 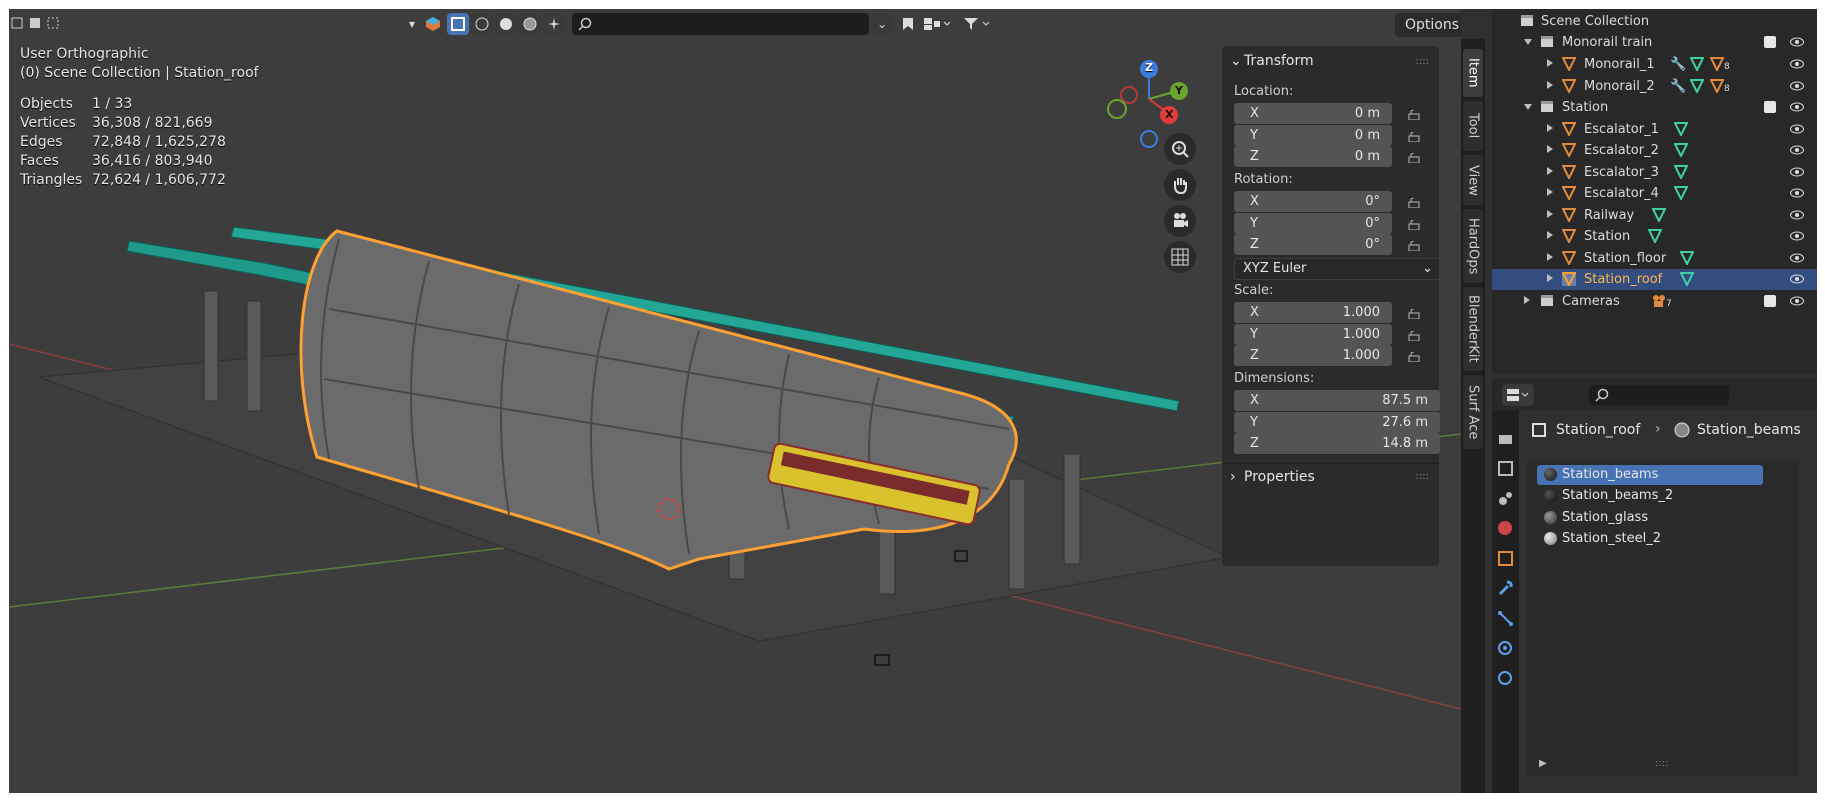 I want to click on solid-shading-icon, so click(x=506, y=24).